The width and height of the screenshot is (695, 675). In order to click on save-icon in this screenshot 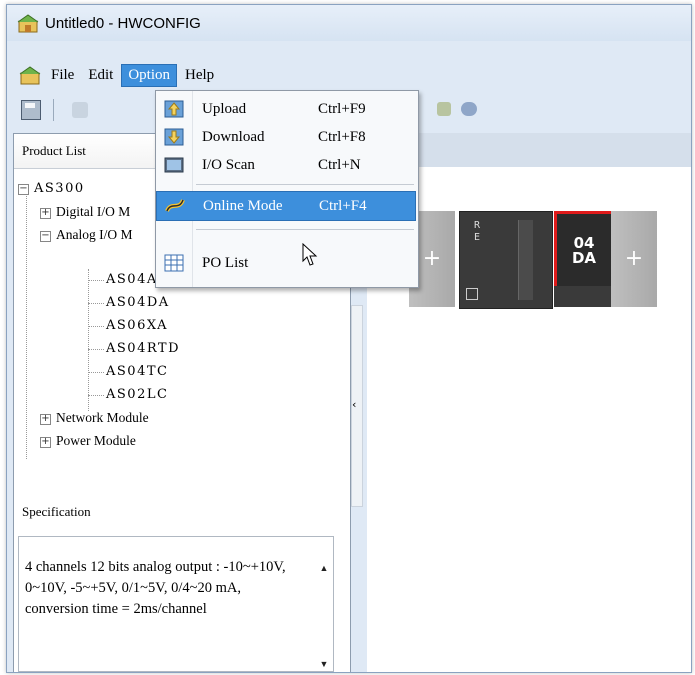, I will do `click(31, 110)`.